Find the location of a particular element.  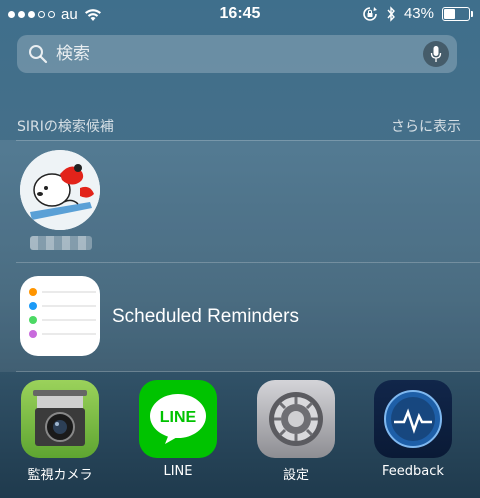

reminder-title: Scheduled Reminders is located at coordinates (205, 317).